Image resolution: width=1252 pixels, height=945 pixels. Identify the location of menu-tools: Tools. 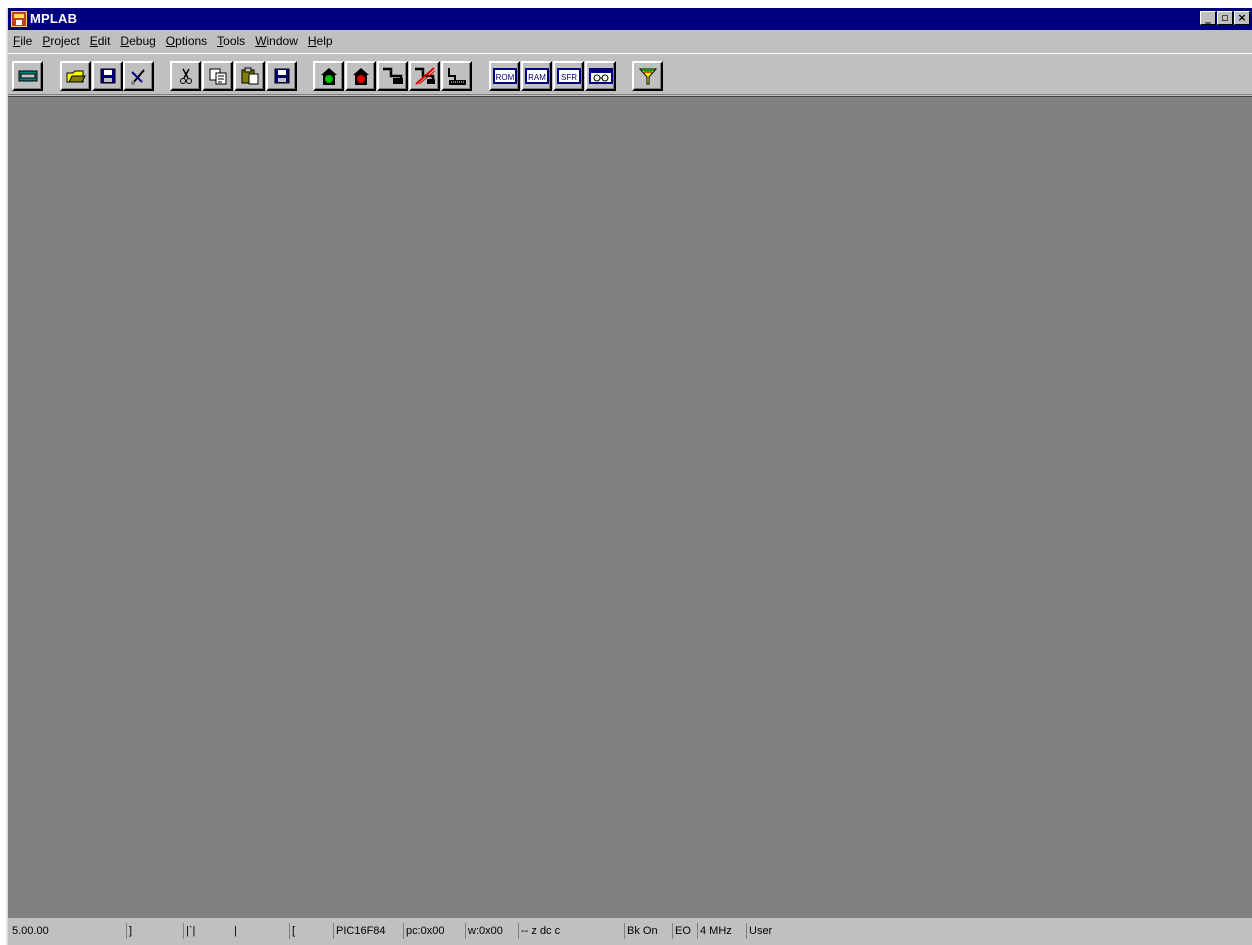
(231, 41).